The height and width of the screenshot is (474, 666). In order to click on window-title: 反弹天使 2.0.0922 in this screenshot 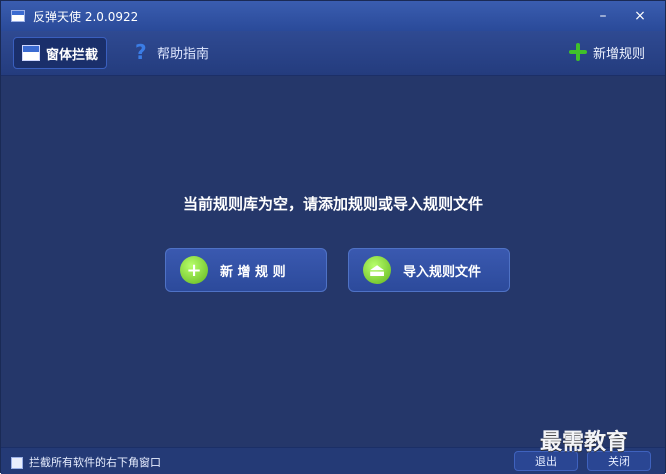, I will do `click(86, 17)`.